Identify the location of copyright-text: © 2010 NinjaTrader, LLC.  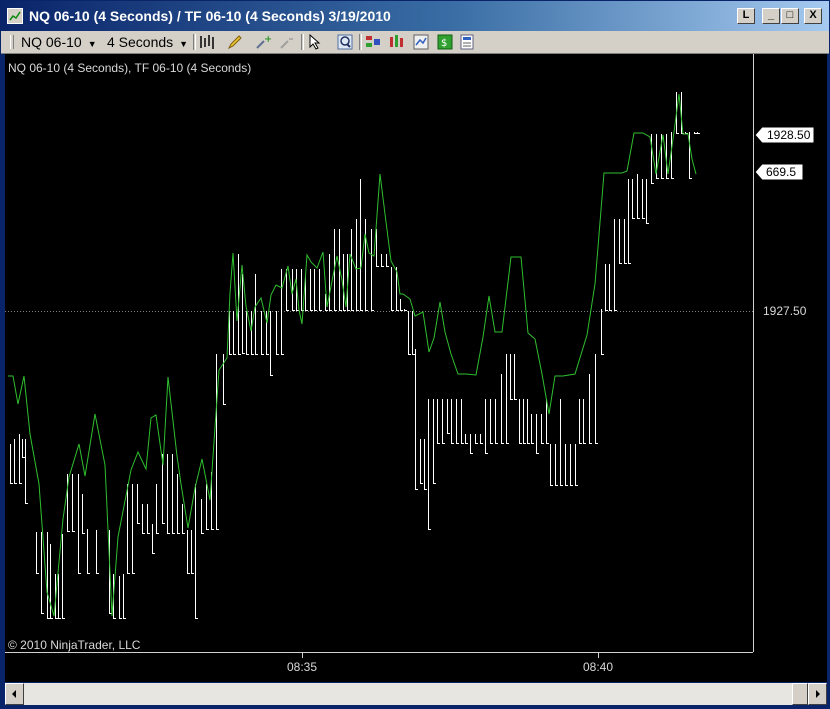
(74, 645).